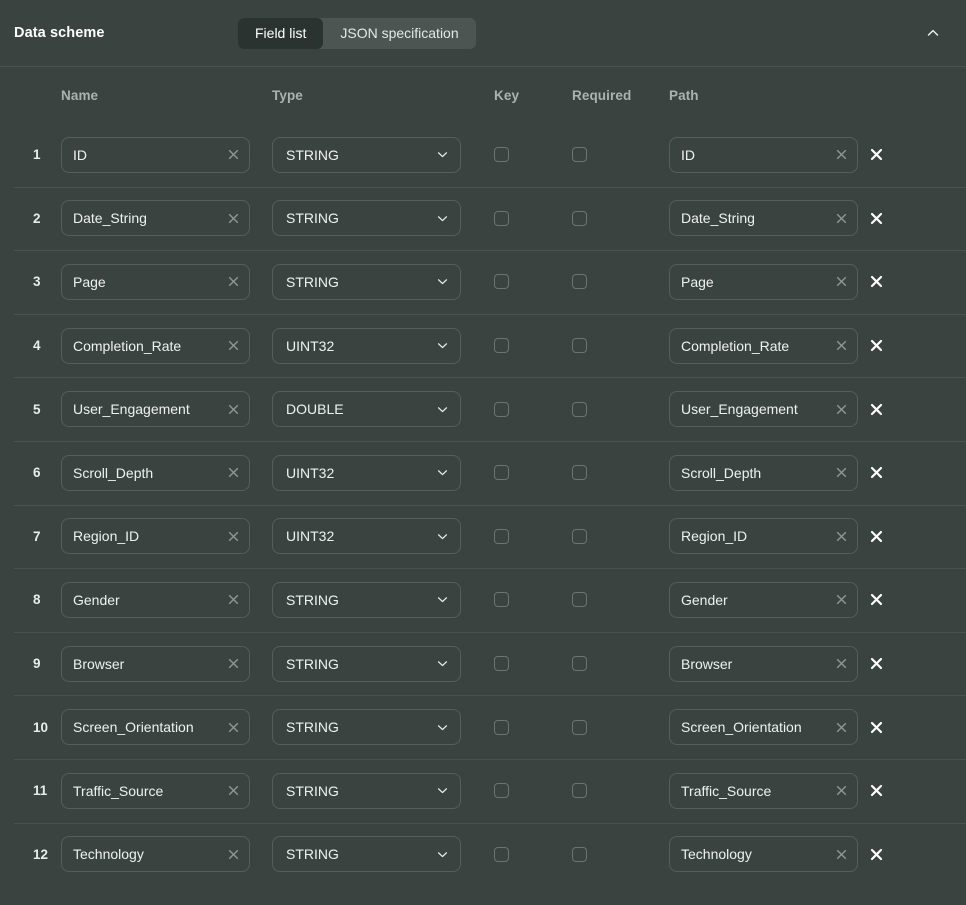  I want to click on field-path-input: ID, so click(763, 154).